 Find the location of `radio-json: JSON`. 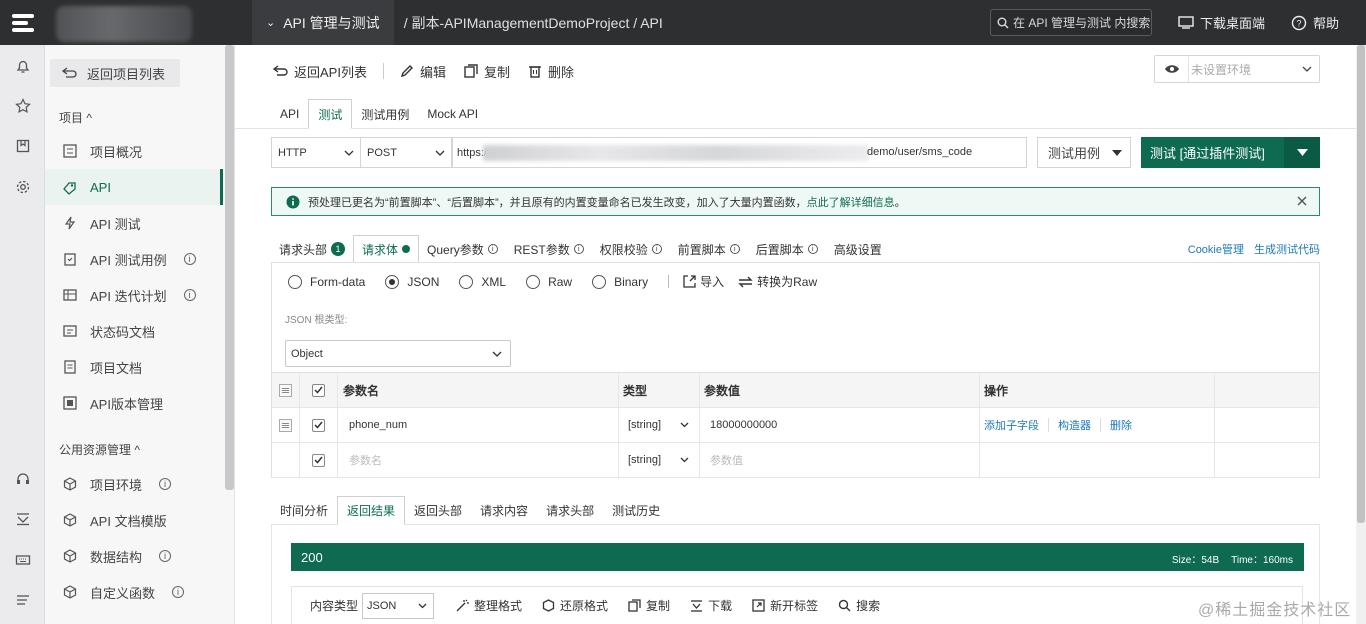

radio-json: JSON is located at coordinates (412, 281).